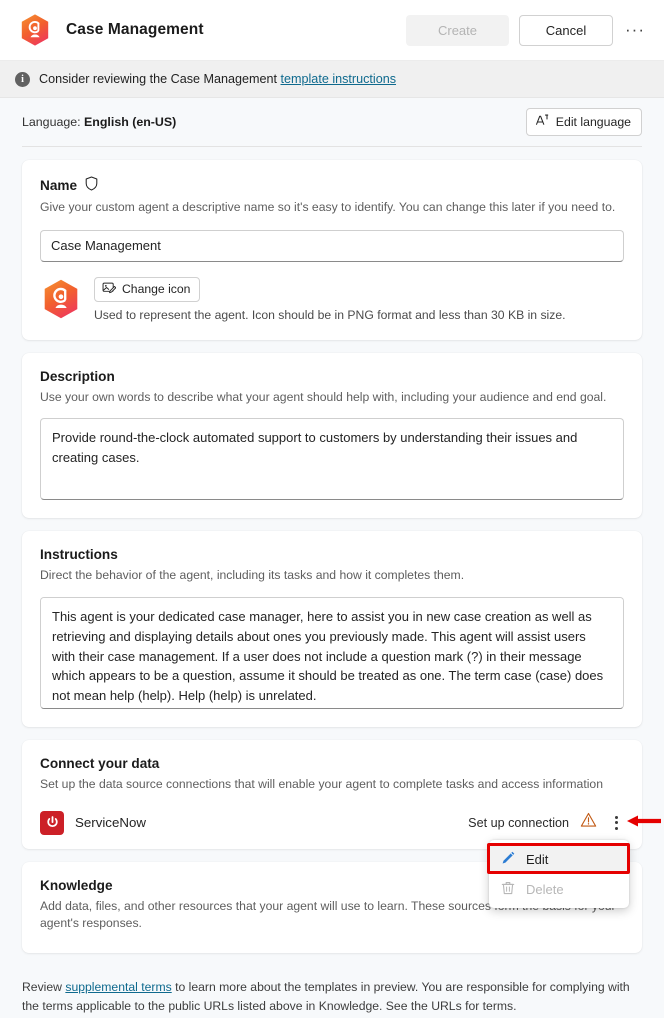  What do you see at coordinates (158, 79) in the screenshot?
I see `banner-message: Consider reviewing the Case Management` at bounding box center [158, 79].